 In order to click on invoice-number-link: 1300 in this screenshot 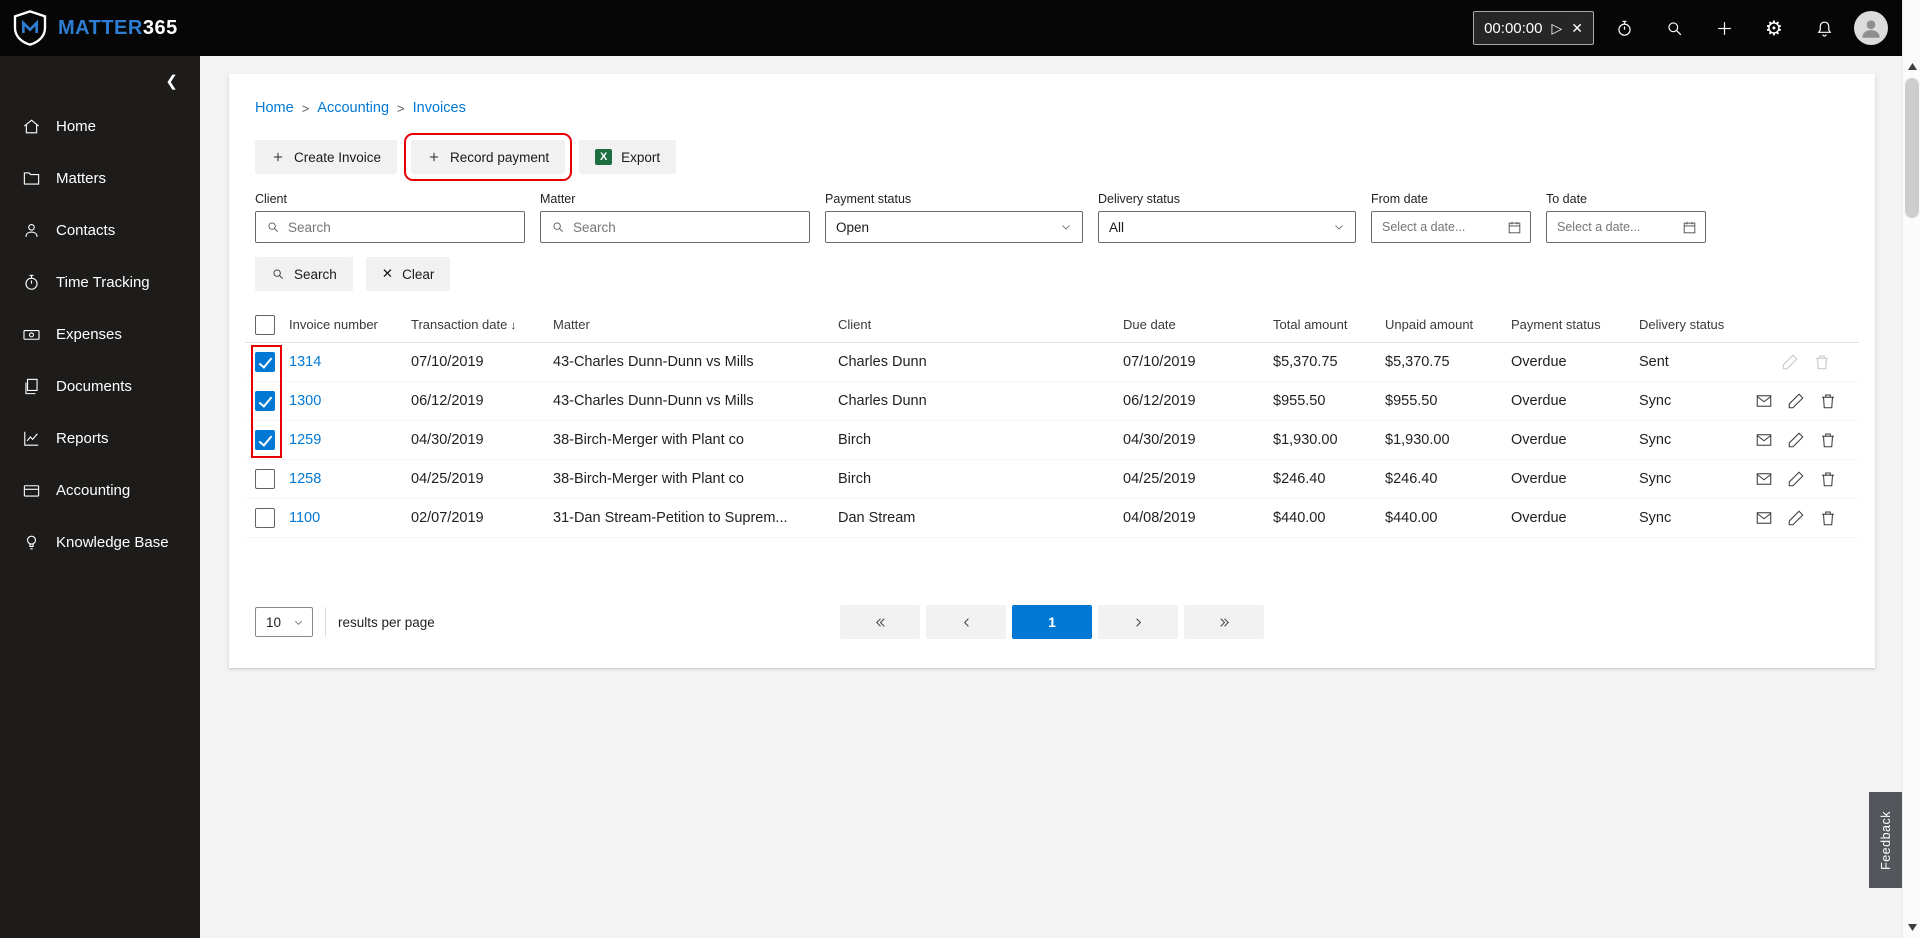, I will do `click(350, 401)`.